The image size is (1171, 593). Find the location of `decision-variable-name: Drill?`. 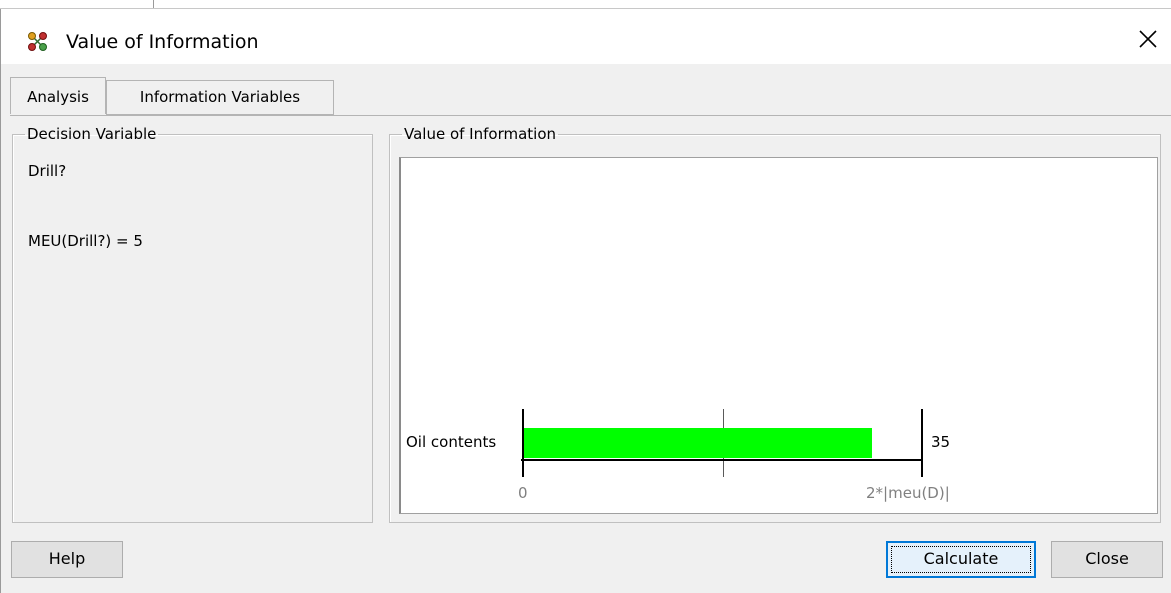

decision-variable-name: Drill? is located at coordinates (47, 171).